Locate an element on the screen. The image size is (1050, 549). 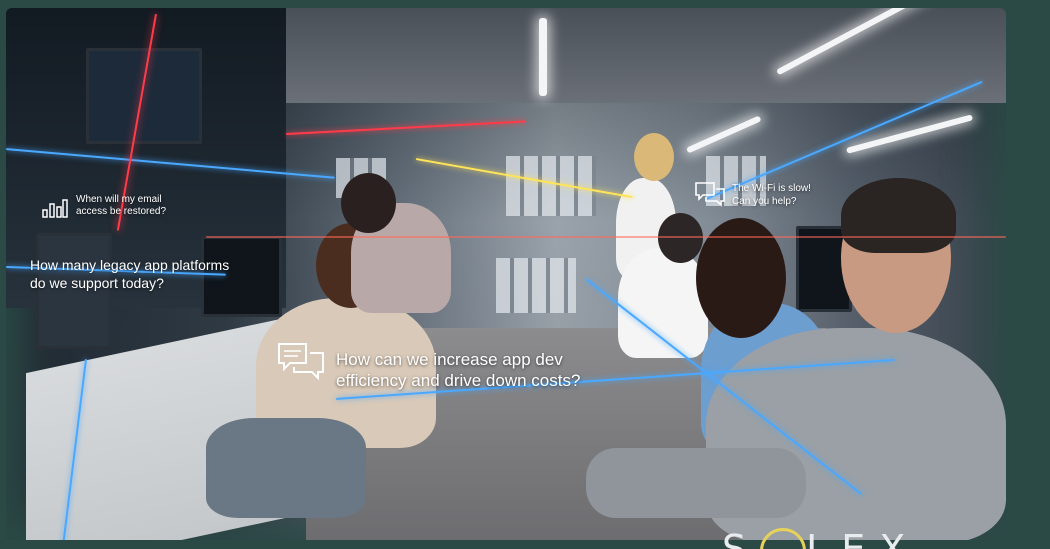
logo-crosshair-o is located at coordinates (783, 538).